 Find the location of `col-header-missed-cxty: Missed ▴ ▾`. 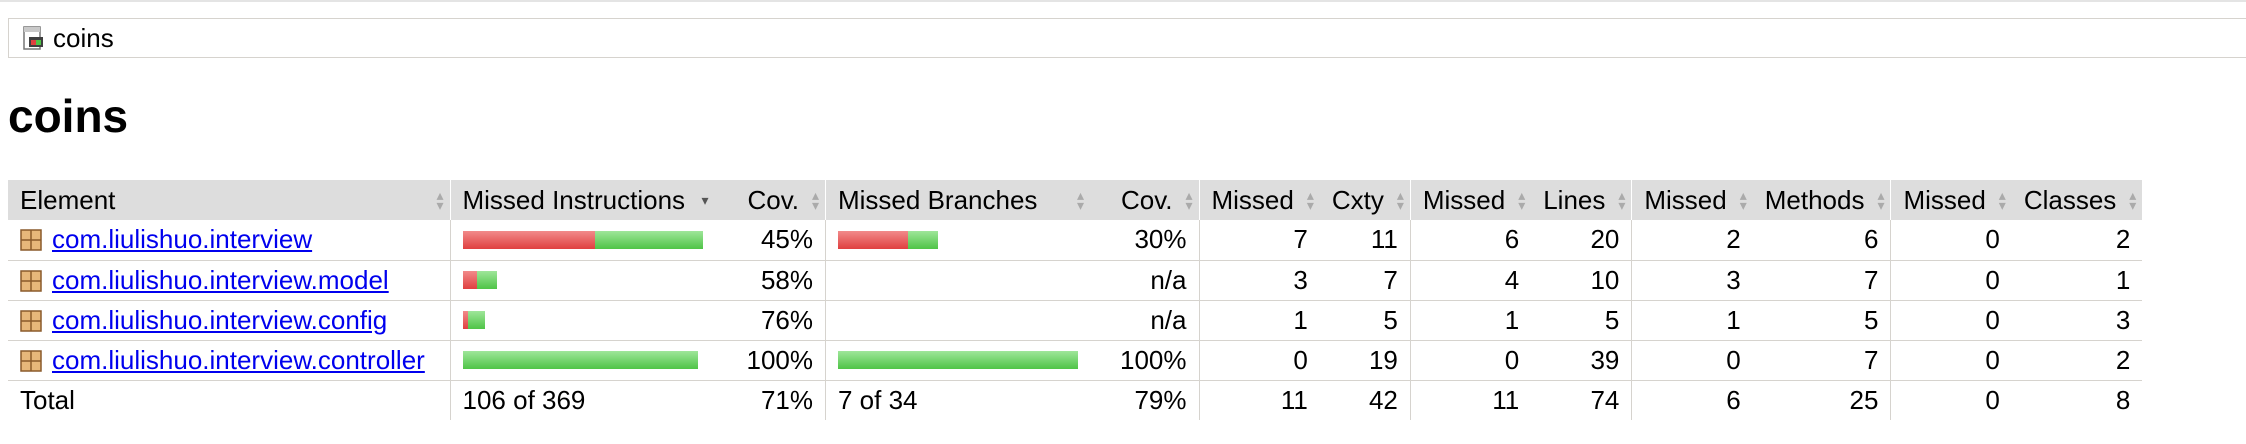

col-header-missed-cxty: Missed ▴ ▾ is located at coordinates (1259, 200).